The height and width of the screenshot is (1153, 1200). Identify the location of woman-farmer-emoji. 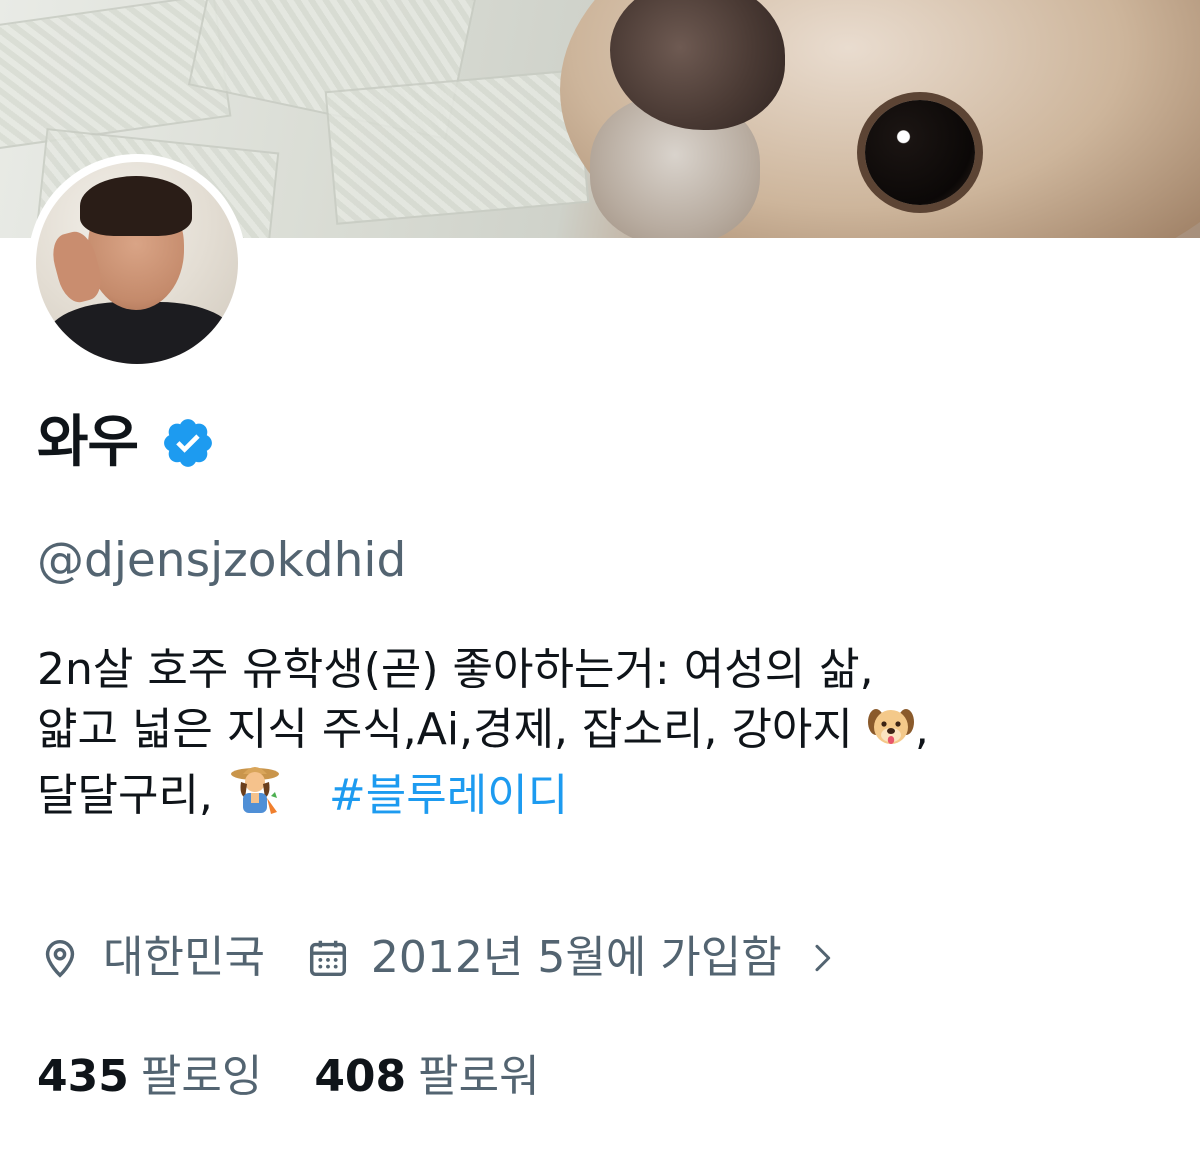
(254, 790).